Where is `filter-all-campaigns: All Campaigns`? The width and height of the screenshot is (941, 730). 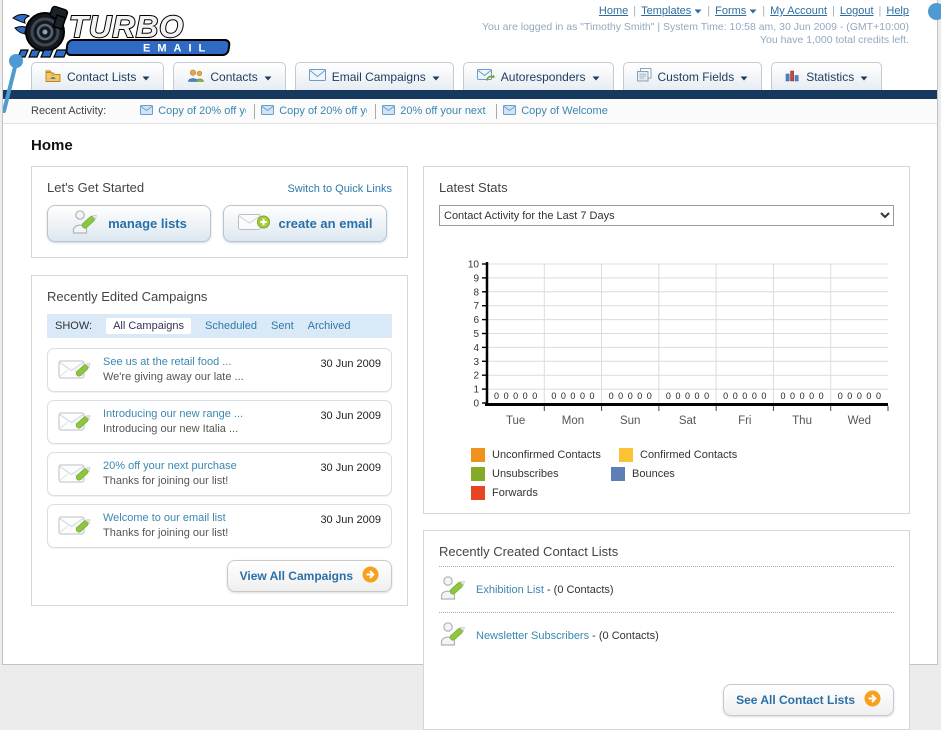 filter-all-campaigns: All Campaigns is located at coordinates (148, 326).